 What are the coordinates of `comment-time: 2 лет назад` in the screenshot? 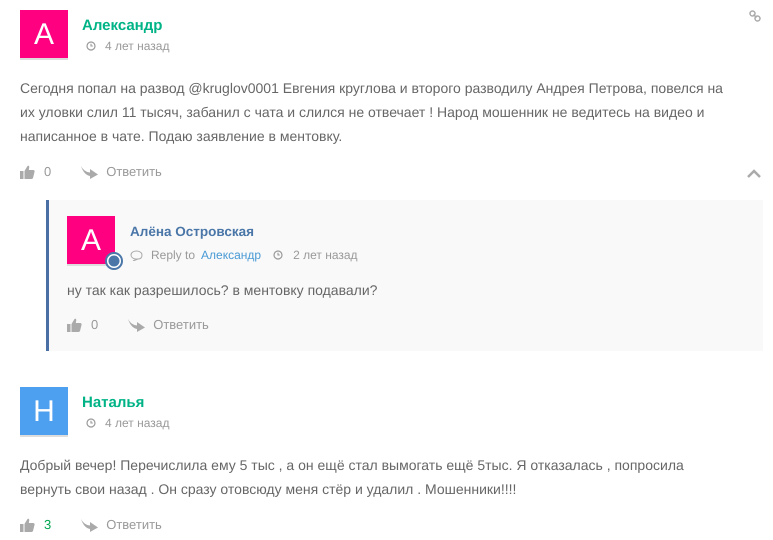 It's located at (325, 255).